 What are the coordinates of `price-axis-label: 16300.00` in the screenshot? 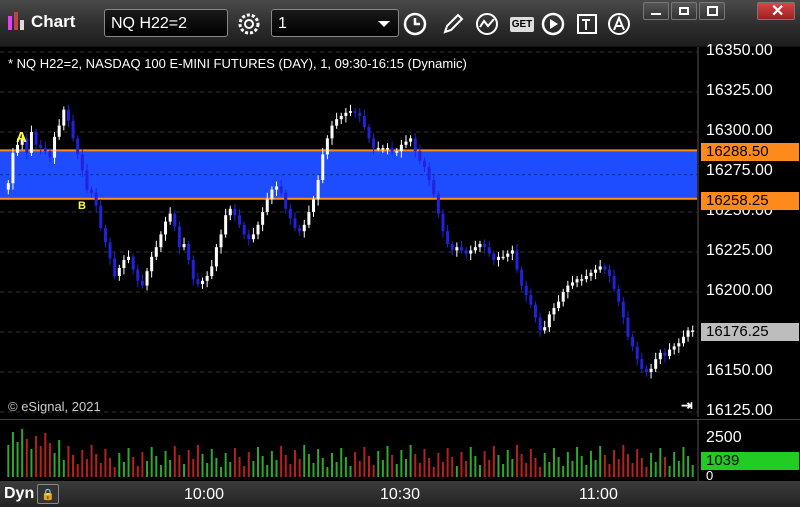 It's located at (739, 130).